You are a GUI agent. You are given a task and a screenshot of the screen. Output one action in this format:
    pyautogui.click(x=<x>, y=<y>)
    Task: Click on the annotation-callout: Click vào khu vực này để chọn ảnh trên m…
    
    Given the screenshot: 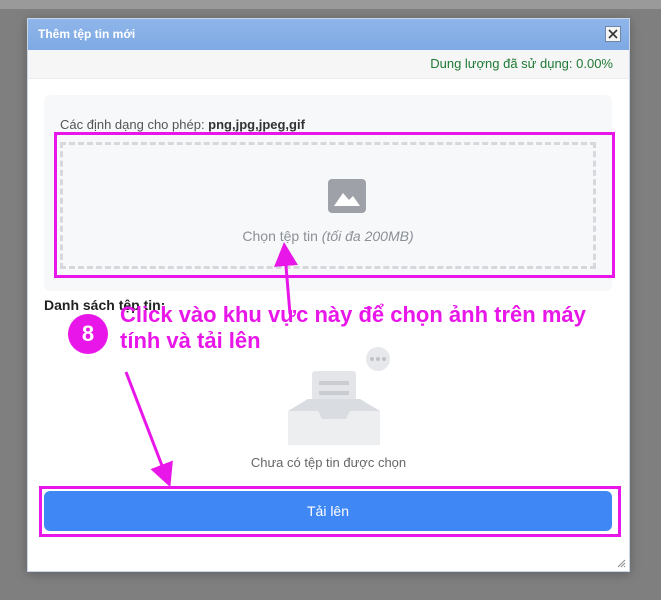 What is the action you would take?
    pyautogui.click(x=353, y=327)
    